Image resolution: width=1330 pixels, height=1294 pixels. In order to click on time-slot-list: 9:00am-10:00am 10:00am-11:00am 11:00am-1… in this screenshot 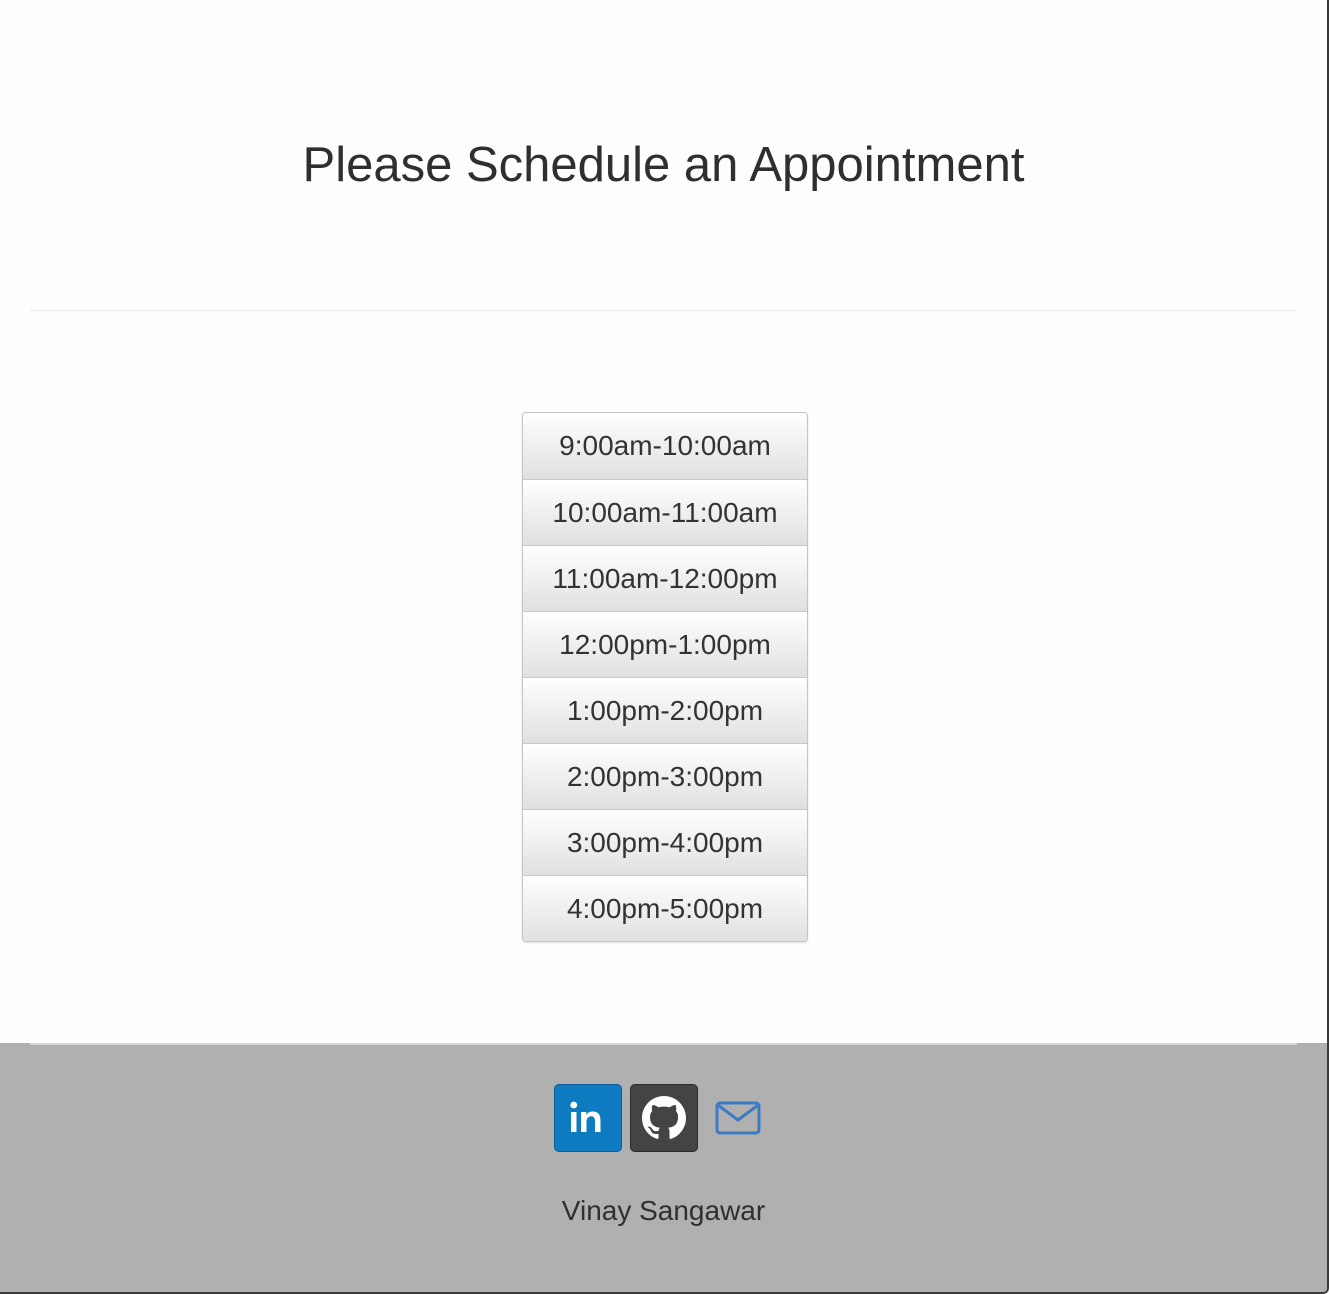, I will do `click(665, 677)`.